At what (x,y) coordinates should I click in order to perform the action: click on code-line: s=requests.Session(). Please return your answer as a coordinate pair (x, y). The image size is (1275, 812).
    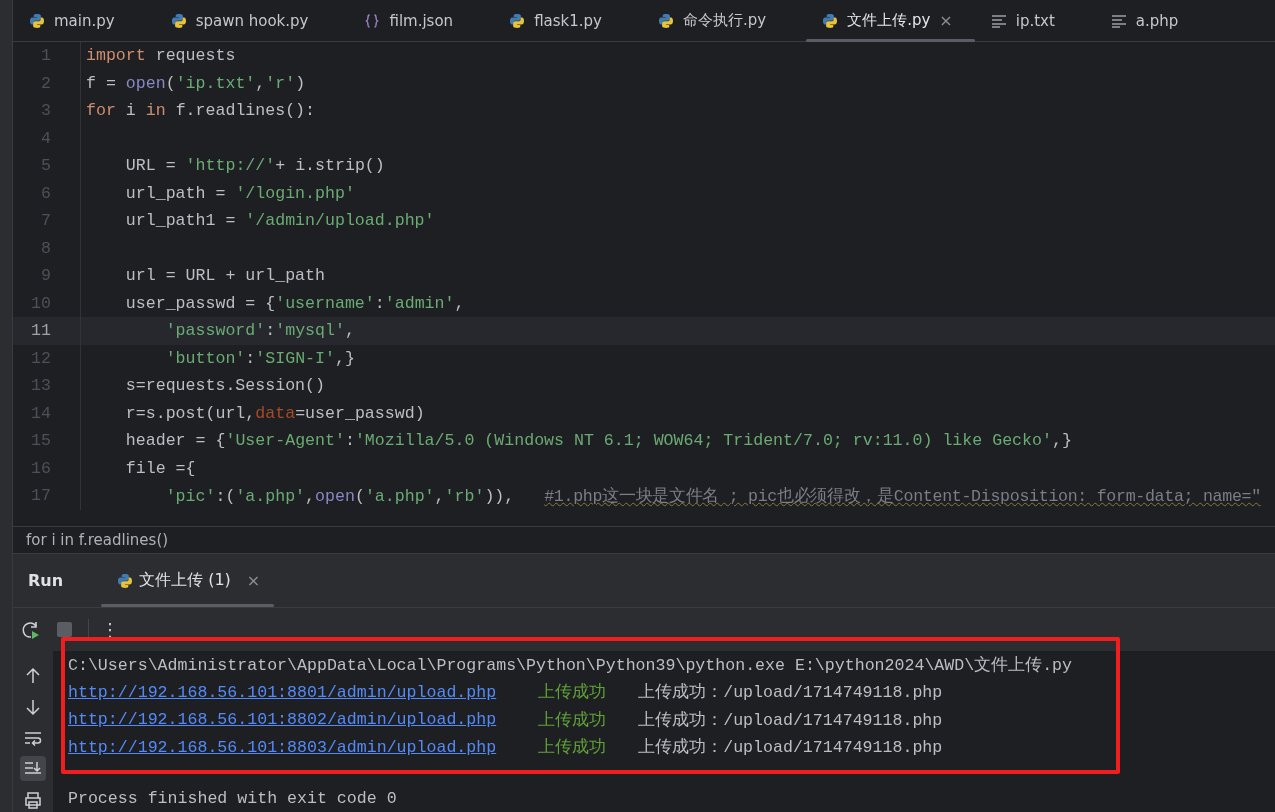
    Looking at the image, I should click on (224, 386).